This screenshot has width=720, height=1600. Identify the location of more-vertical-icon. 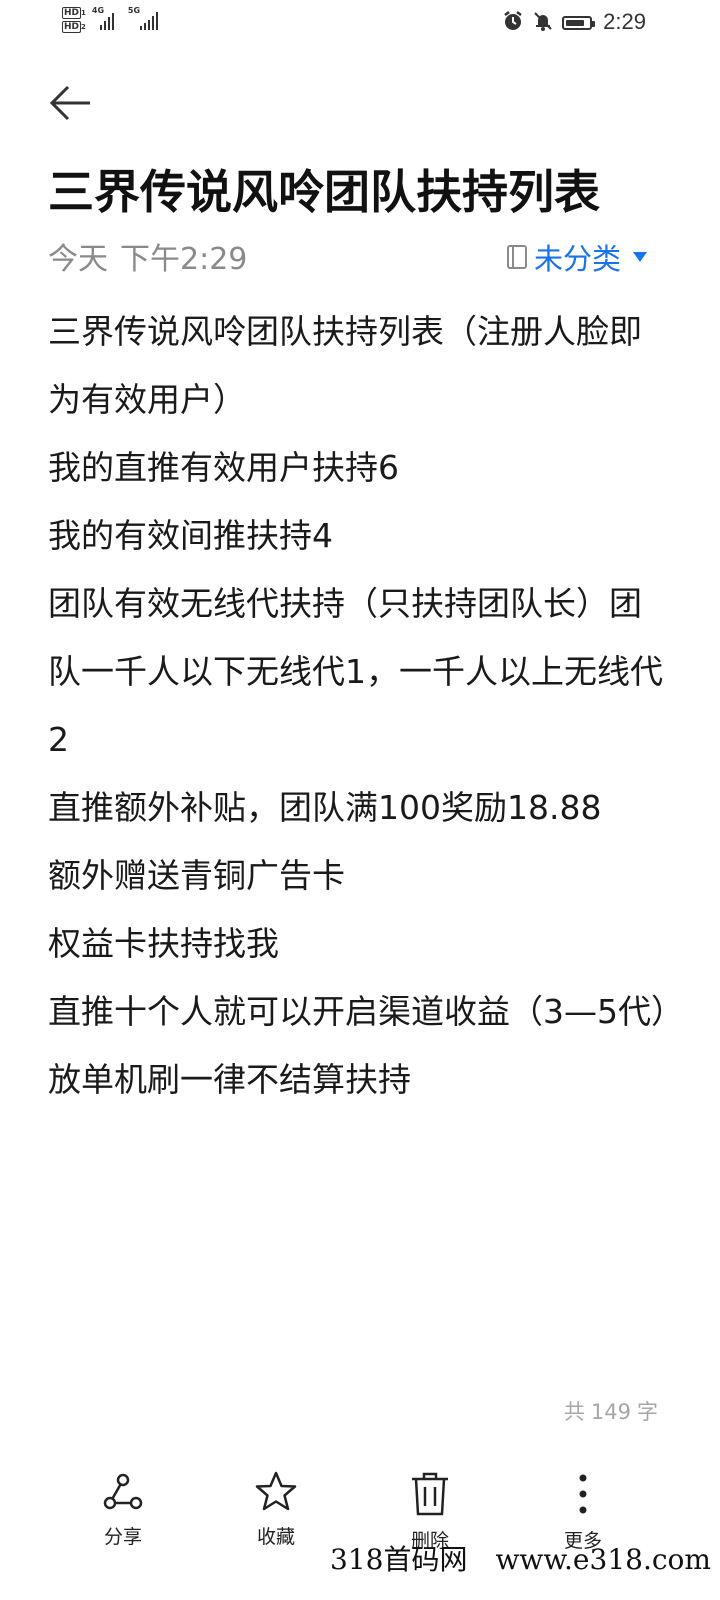
(583, 1494).